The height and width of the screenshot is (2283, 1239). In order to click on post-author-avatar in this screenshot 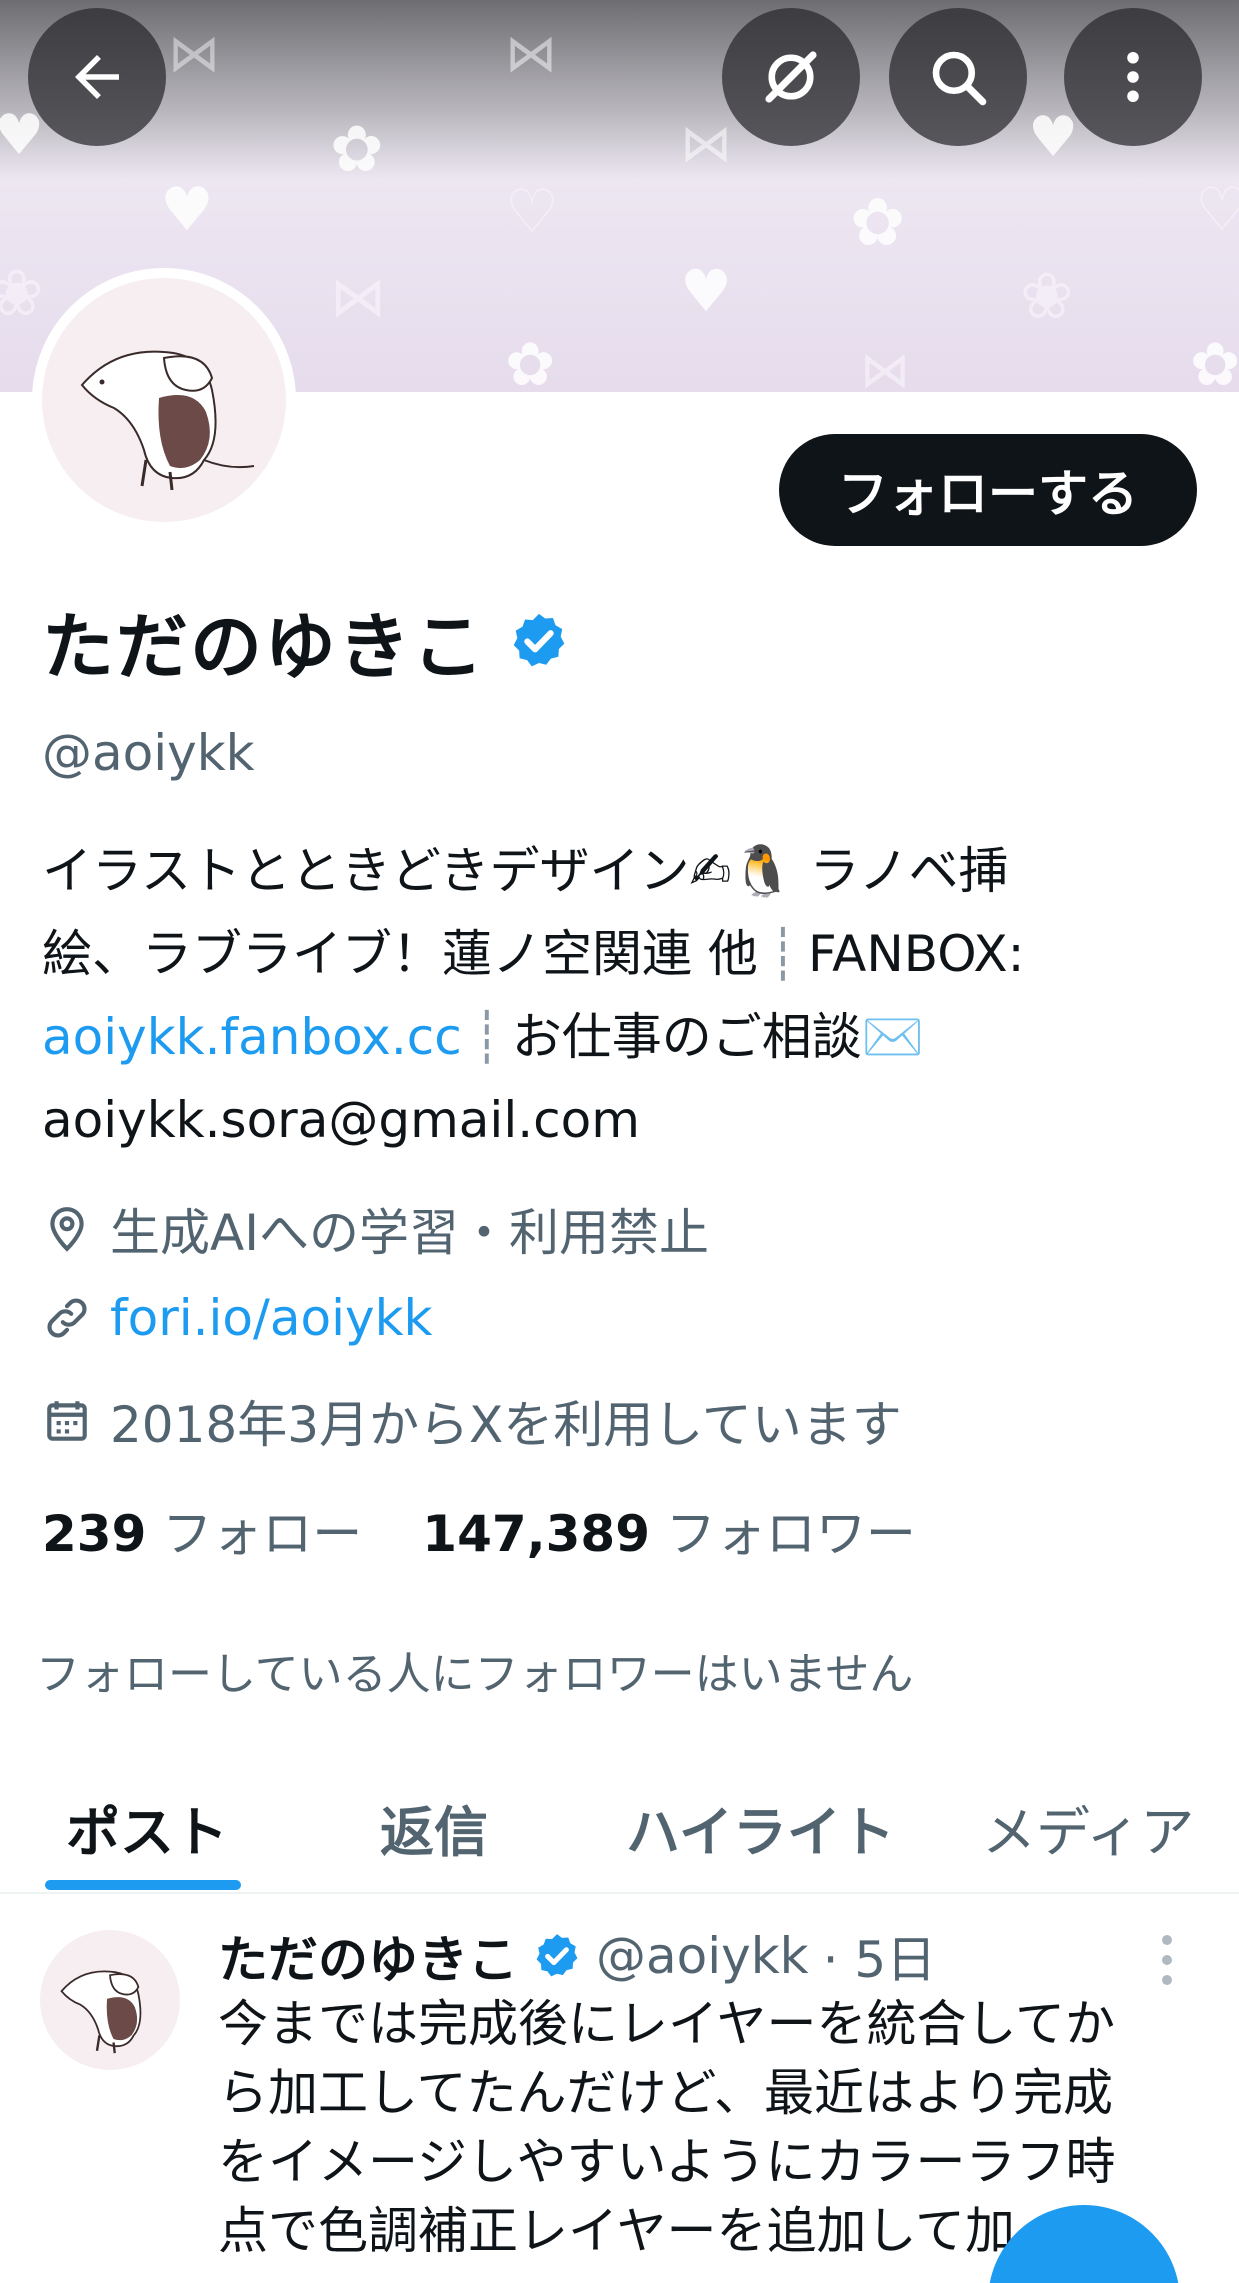, I will do `click(110, 2000)`.